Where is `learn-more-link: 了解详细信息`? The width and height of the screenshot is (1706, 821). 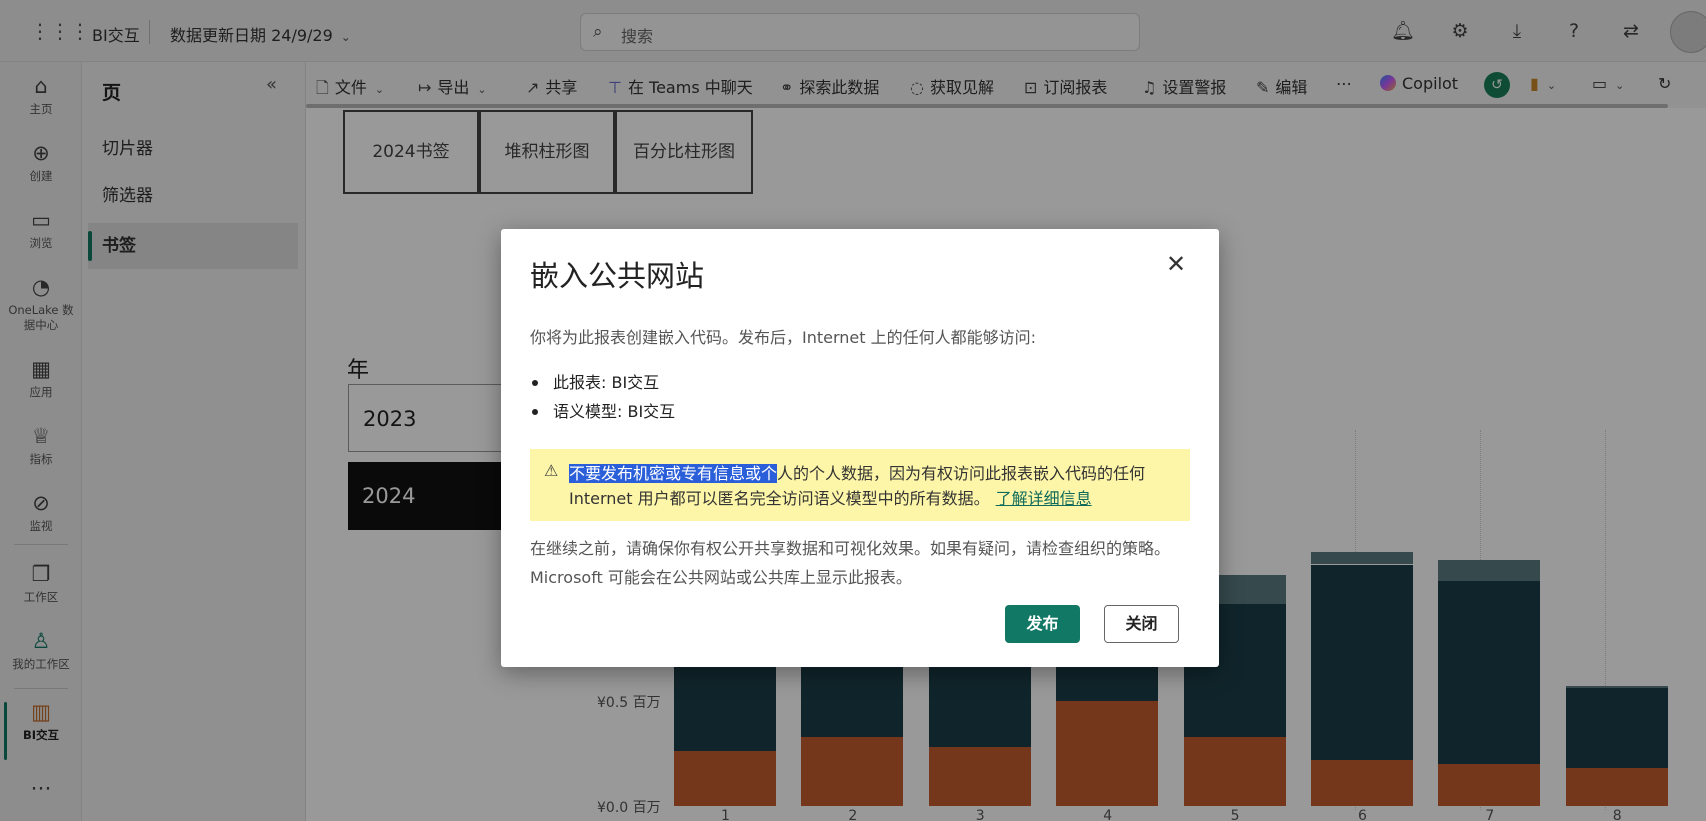
learn-more-link: 了解详细信息 is located at coordinates (1044, 498).